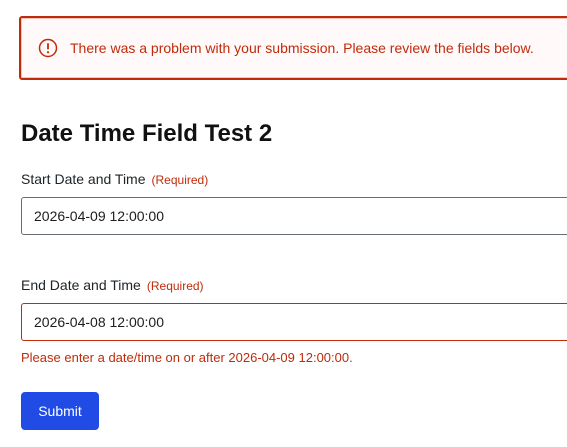 This screenshot has width=567, height=447. Describe the element at coordinates (83, 179) in the screenshot. I see `start-date-label-text: Start Date and Time` at that location.